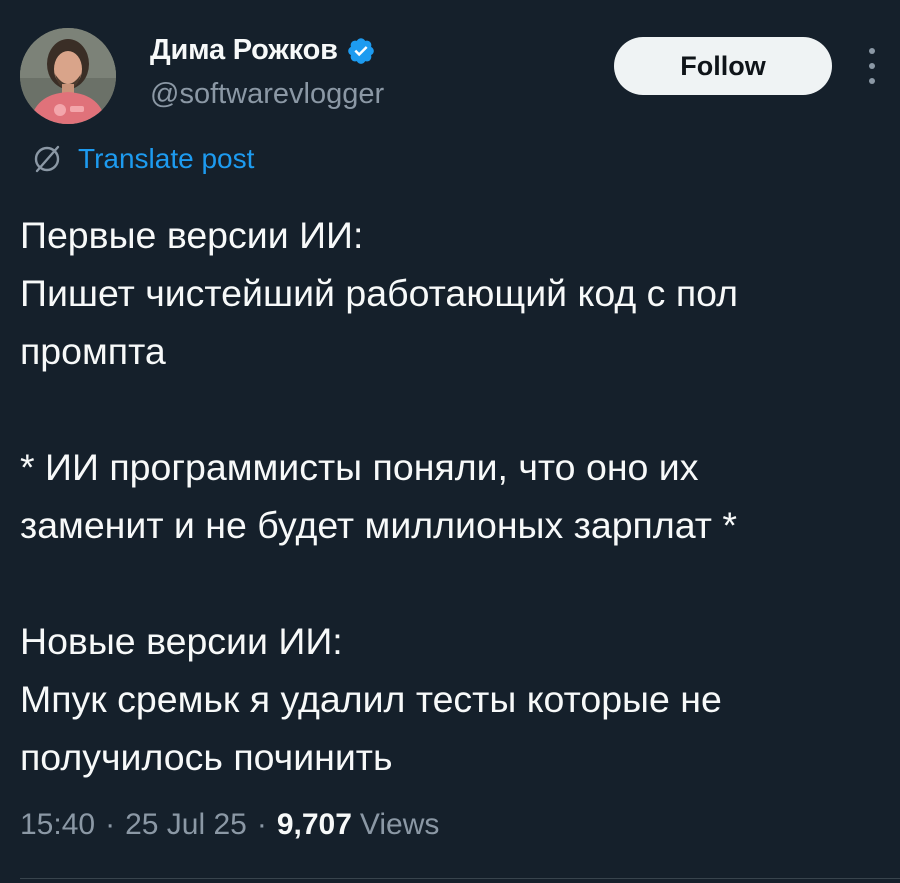  I want to click on views-count: 9,707, so click(314, 824).